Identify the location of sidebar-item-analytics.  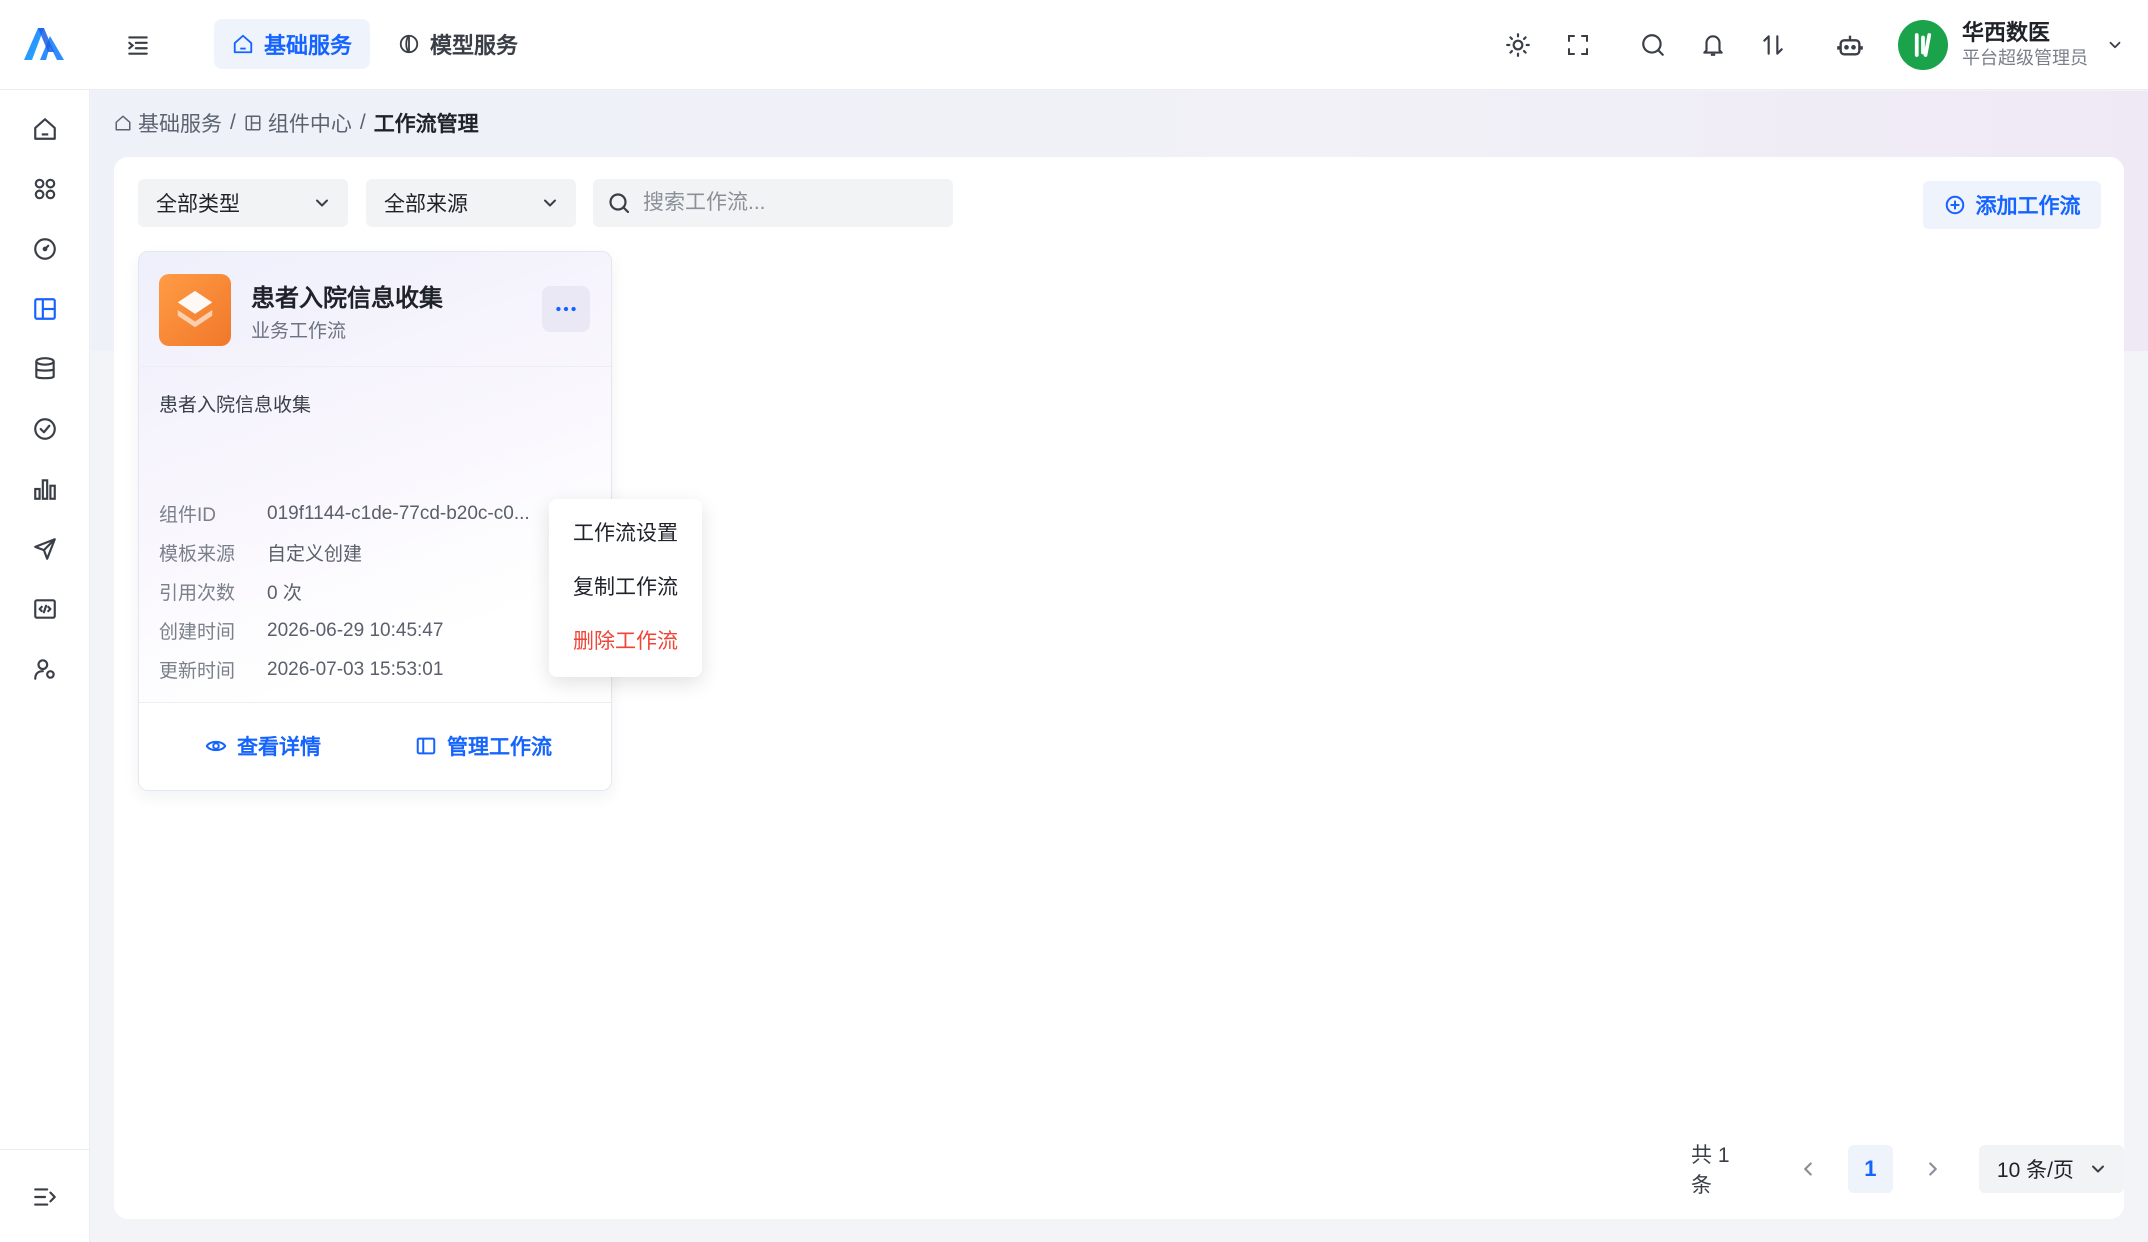
(45, 489).